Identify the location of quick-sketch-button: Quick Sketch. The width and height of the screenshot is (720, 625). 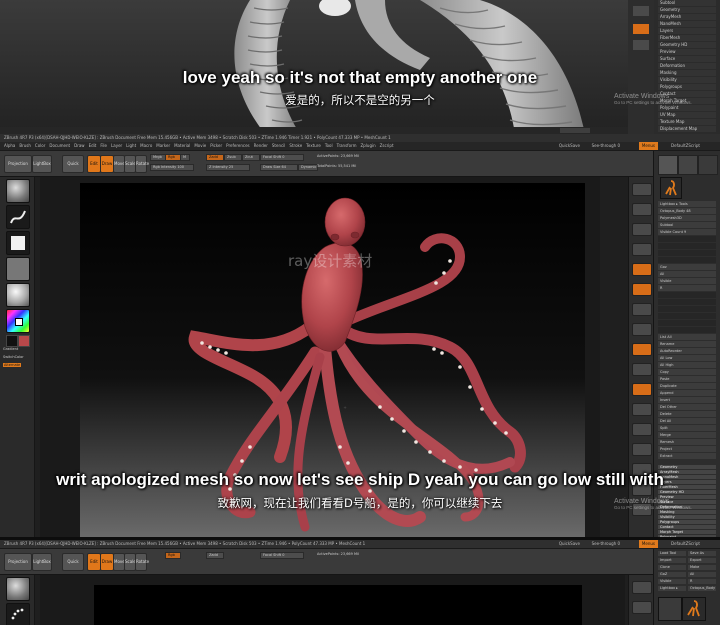
(73, 566).